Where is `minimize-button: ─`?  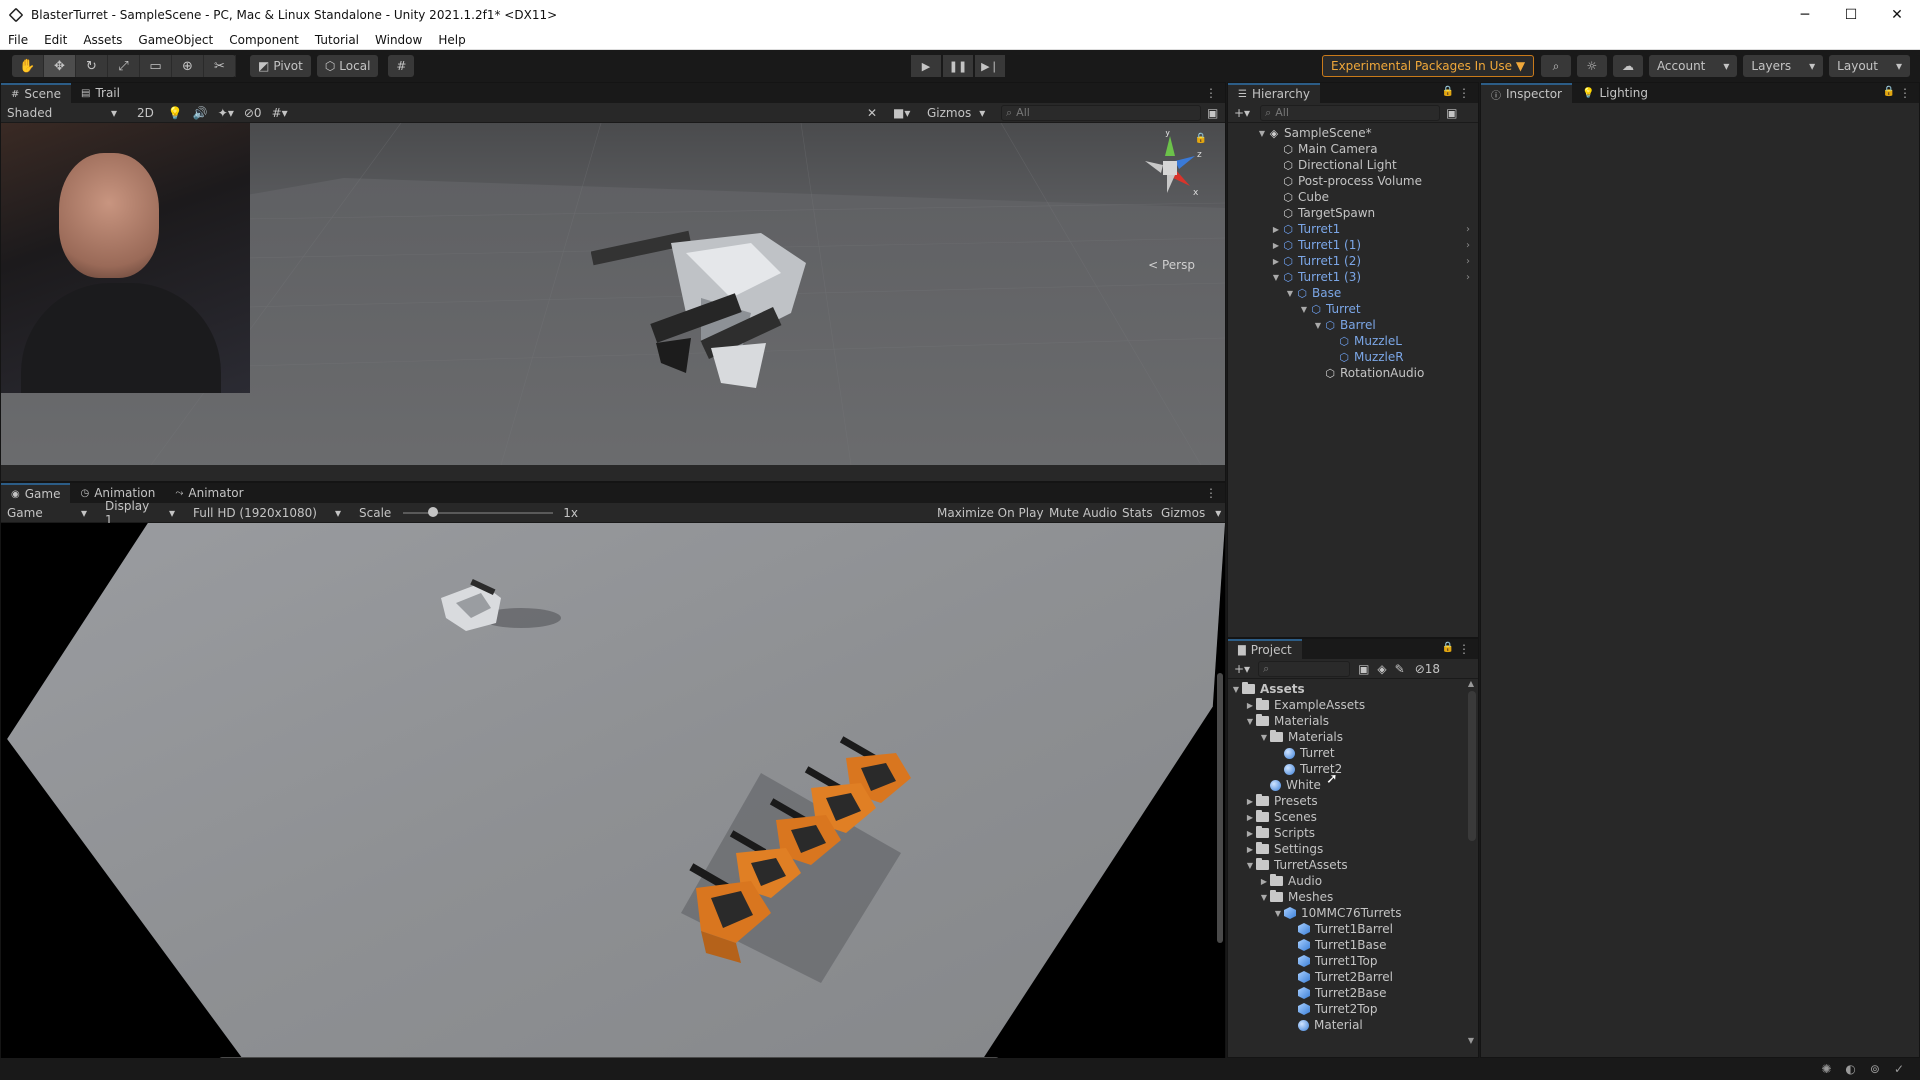 minimize-button: ─ is located at coordinates (1805, 15).